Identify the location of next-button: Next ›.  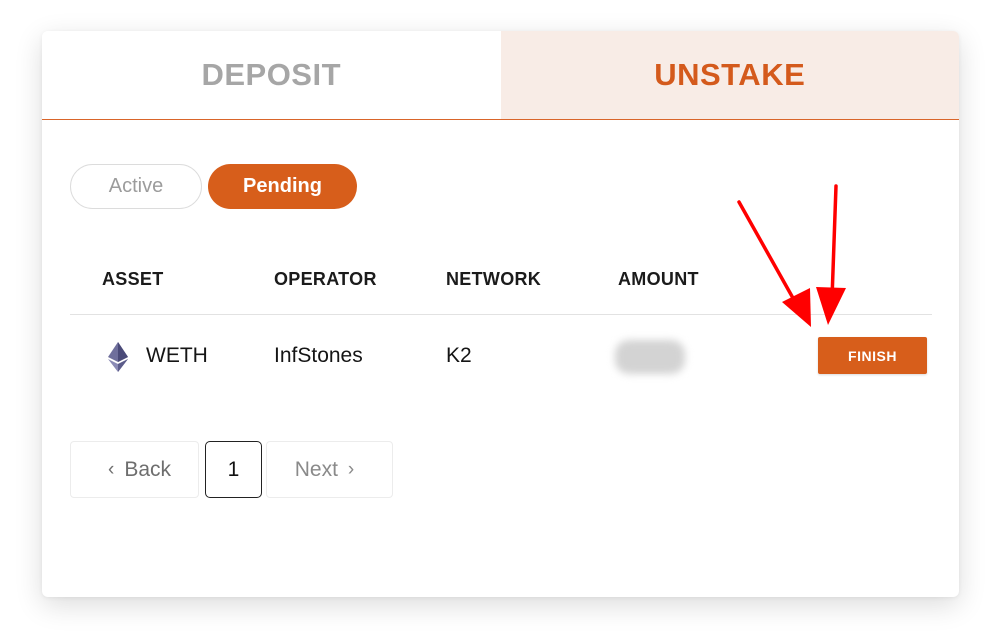
(329, 469).